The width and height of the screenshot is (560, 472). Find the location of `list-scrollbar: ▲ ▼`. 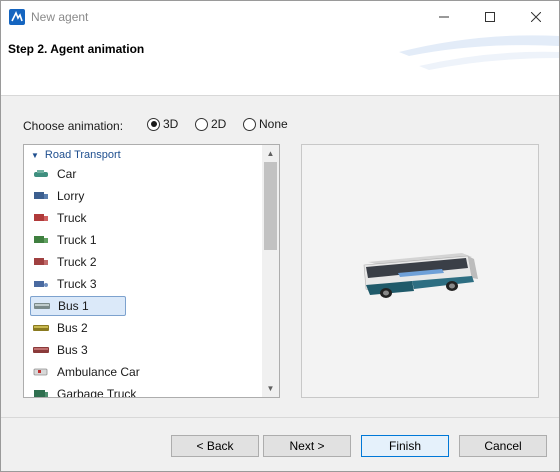

list-scrollbar: ▲ ▼ is located at coordinates (270, 271).